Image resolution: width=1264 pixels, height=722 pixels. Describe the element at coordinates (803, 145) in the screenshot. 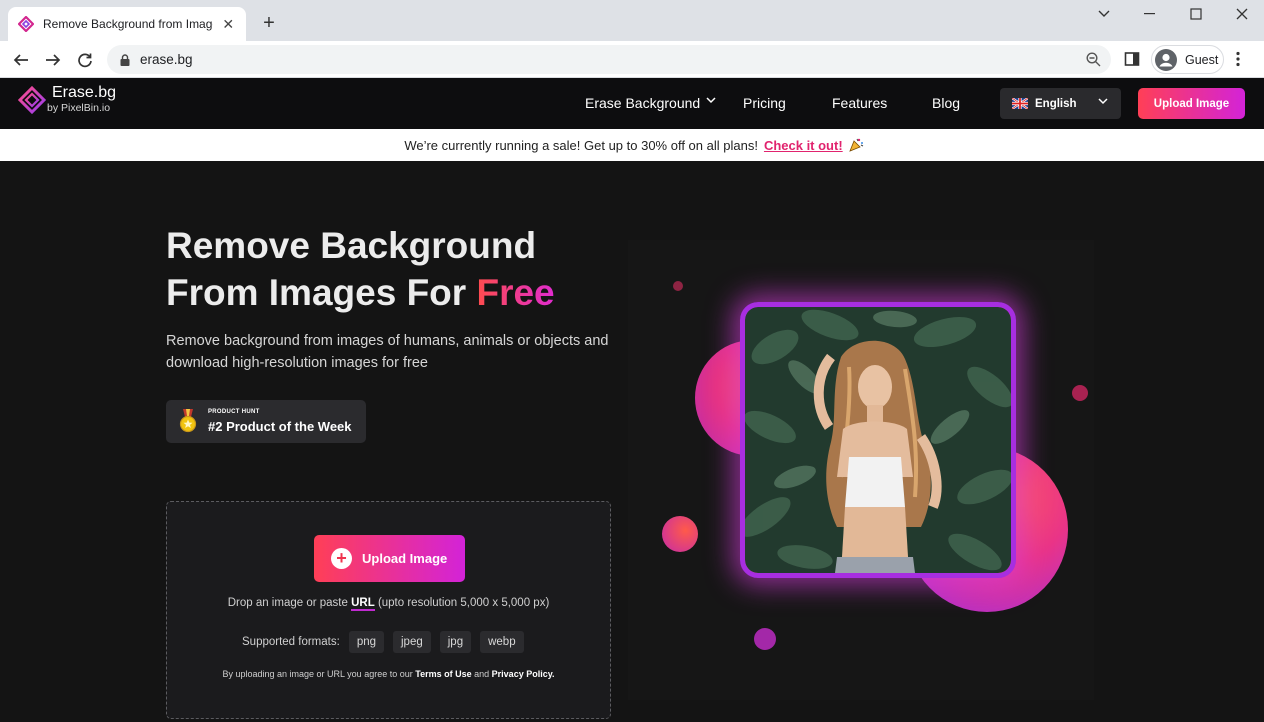

I see `check-it-out-link: Check it out!` at that location.